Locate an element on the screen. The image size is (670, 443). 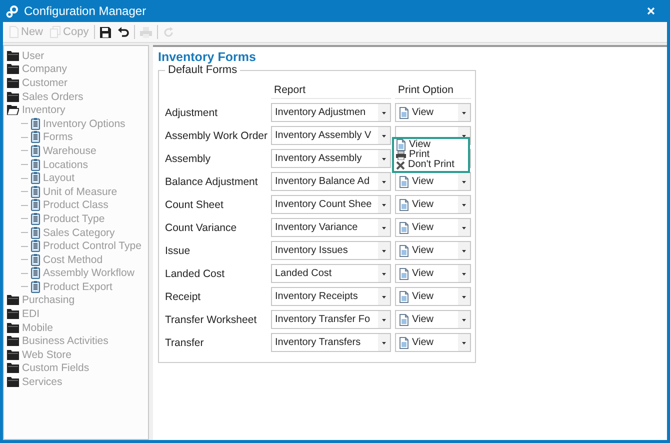
tree-item: Purchasing is located at coordinates (77, 301).